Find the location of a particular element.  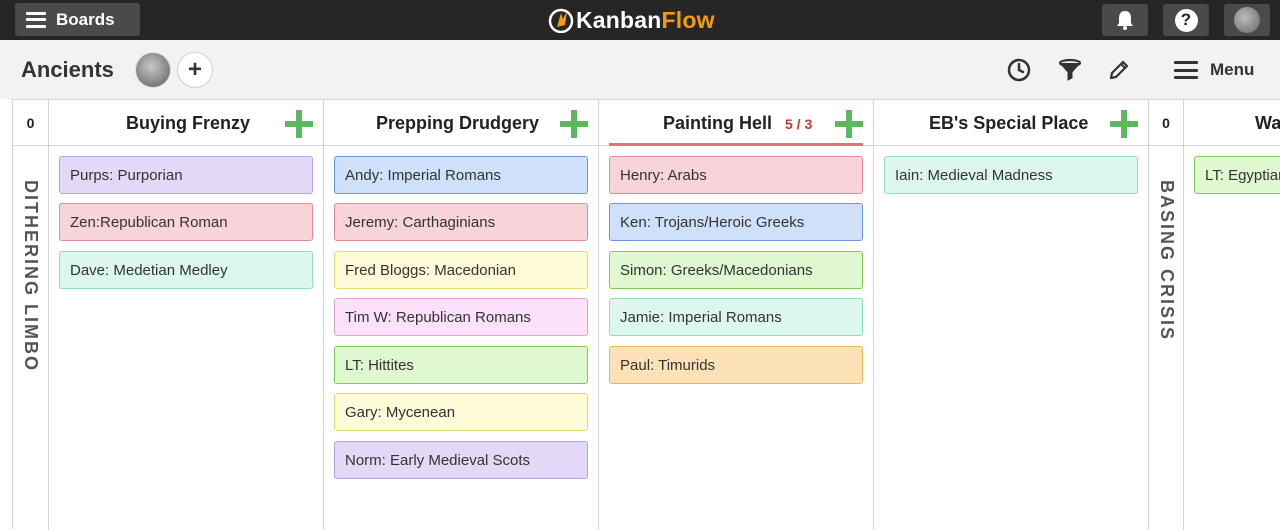

column-name: Painting Hell is located at coordinates (718, 123).